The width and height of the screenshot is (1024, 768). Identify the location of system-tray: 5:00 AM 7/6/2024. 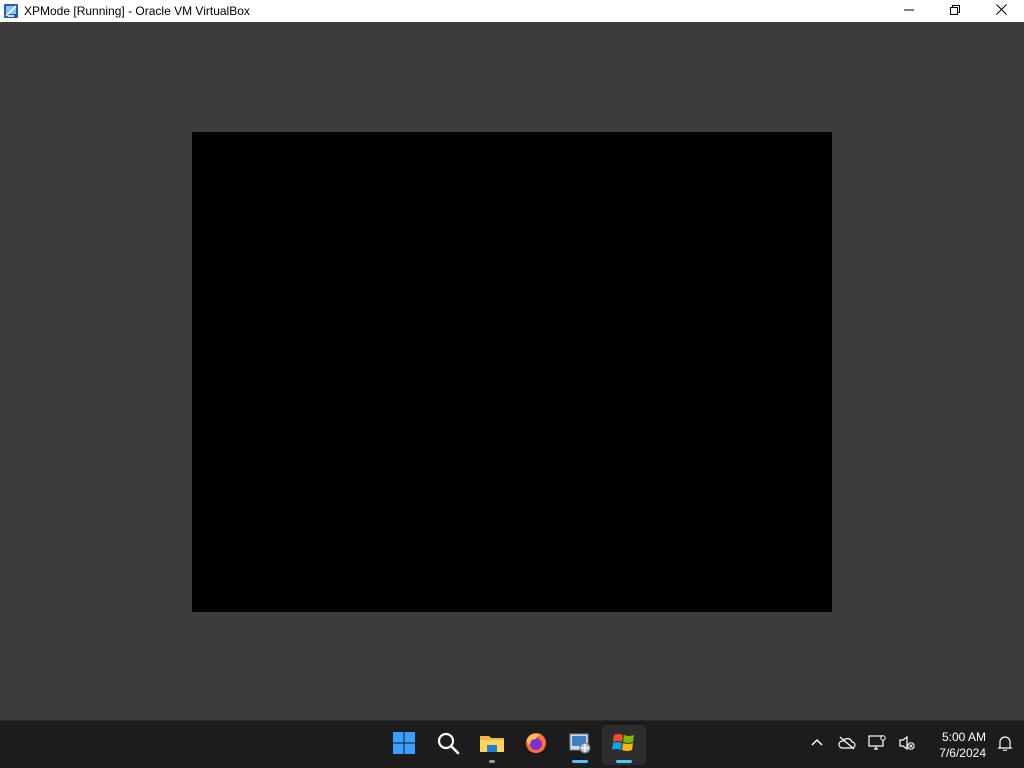
(913, 744).